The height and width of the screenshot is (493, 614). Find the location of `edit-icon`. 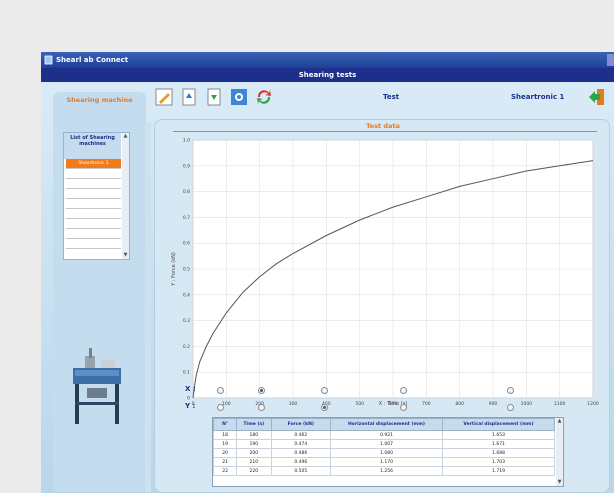

edit-icon is located at coordinates (164, 97).